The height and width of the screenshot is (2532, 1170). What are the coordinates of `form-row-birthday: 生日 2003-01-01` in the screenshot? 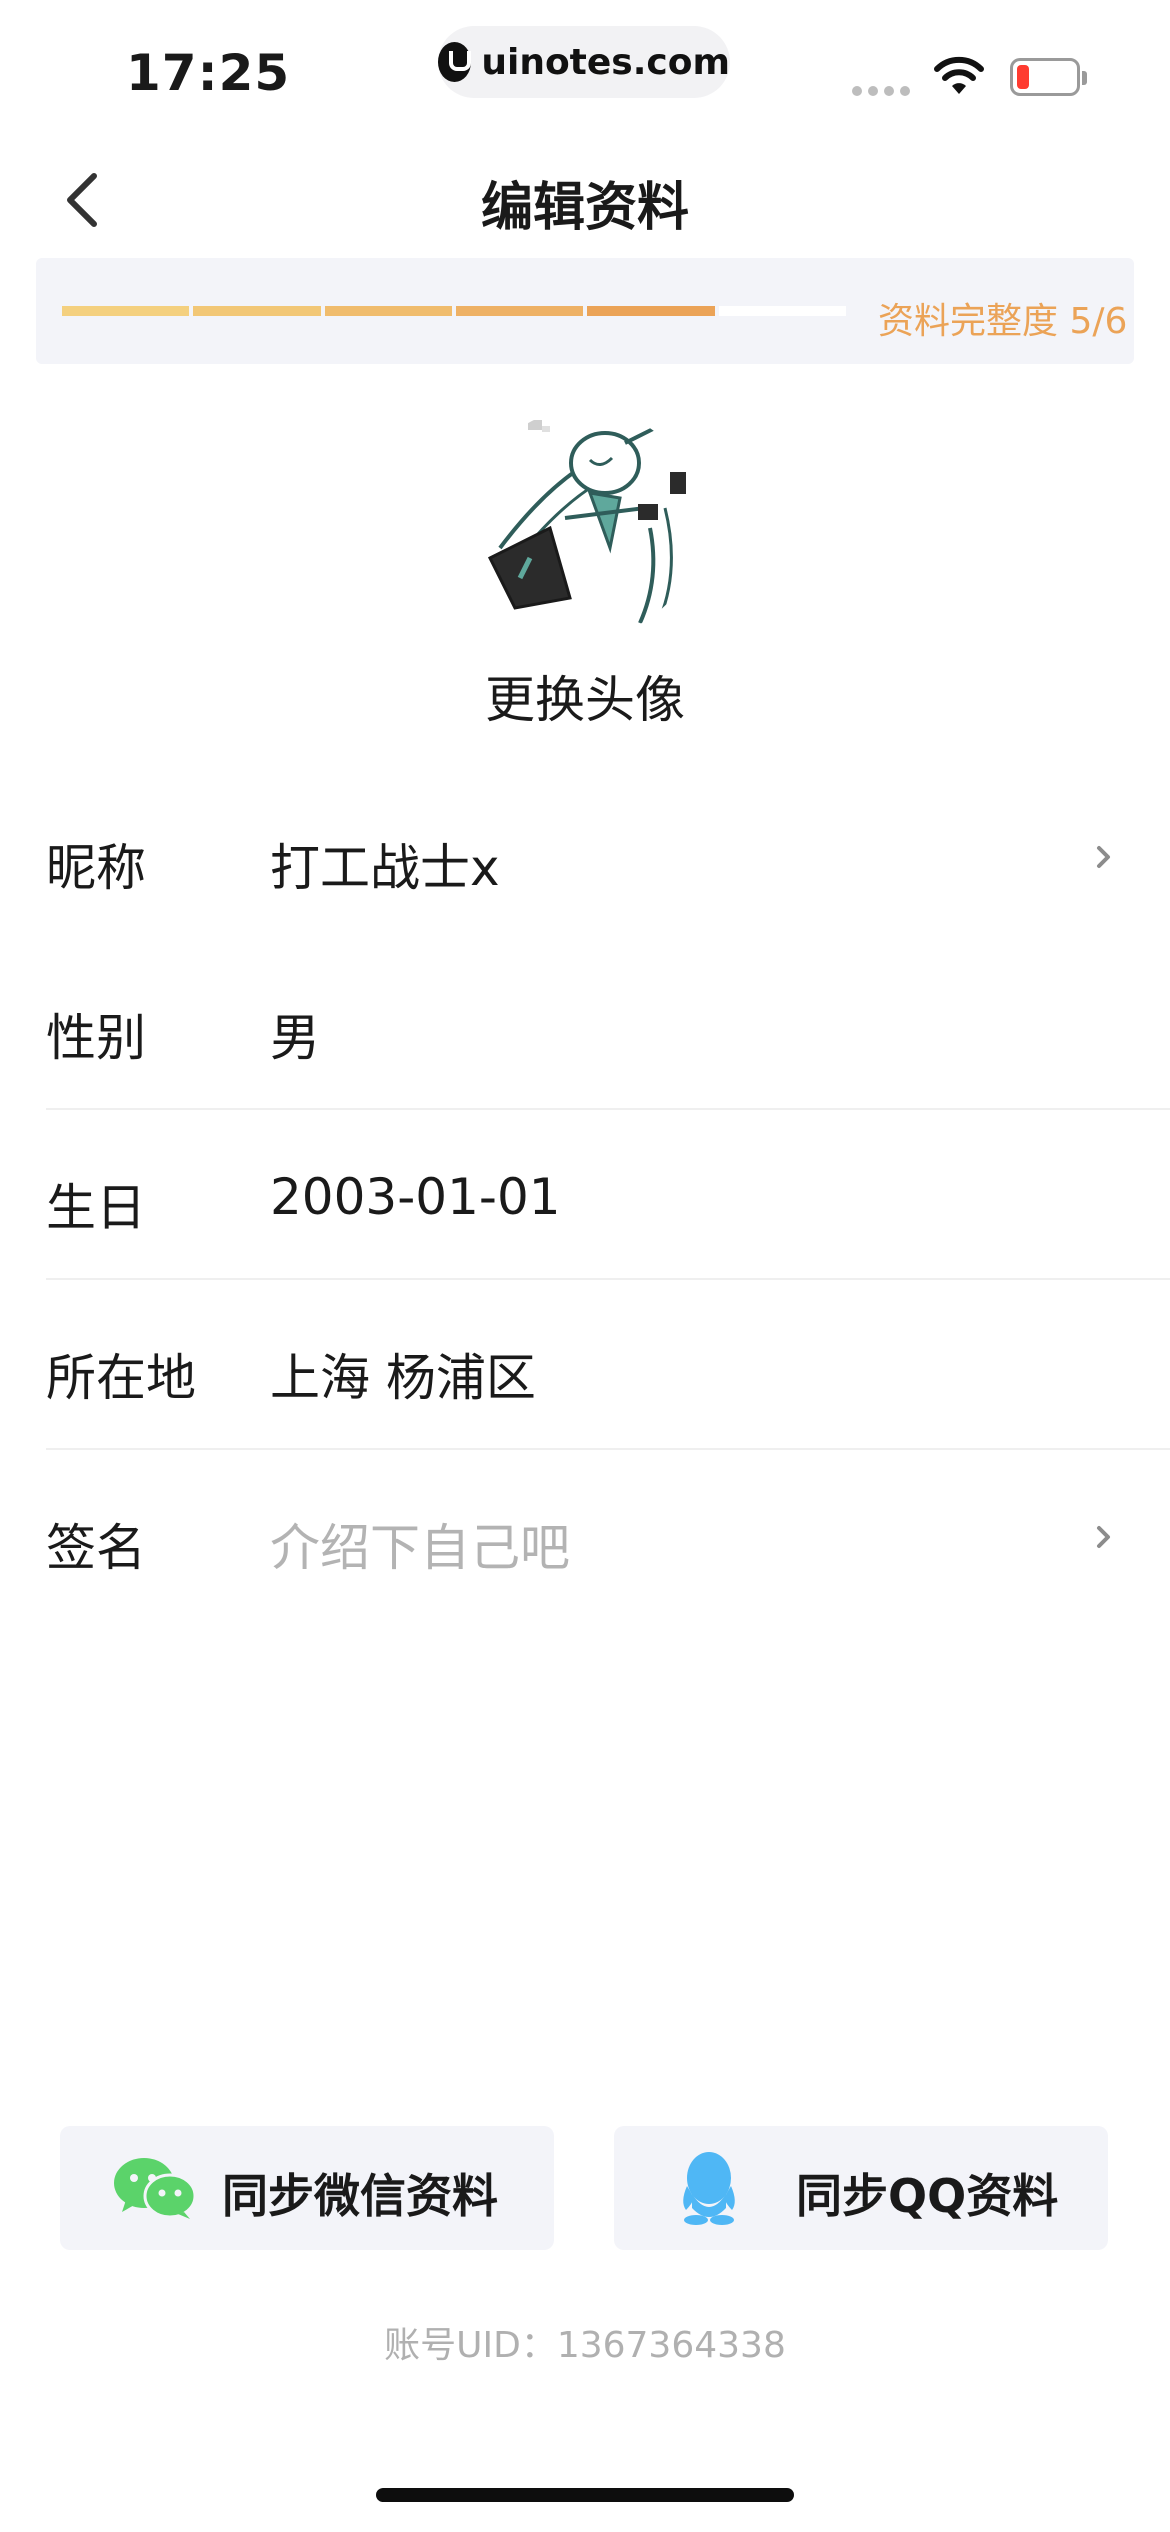 It's located at (585, 1195).